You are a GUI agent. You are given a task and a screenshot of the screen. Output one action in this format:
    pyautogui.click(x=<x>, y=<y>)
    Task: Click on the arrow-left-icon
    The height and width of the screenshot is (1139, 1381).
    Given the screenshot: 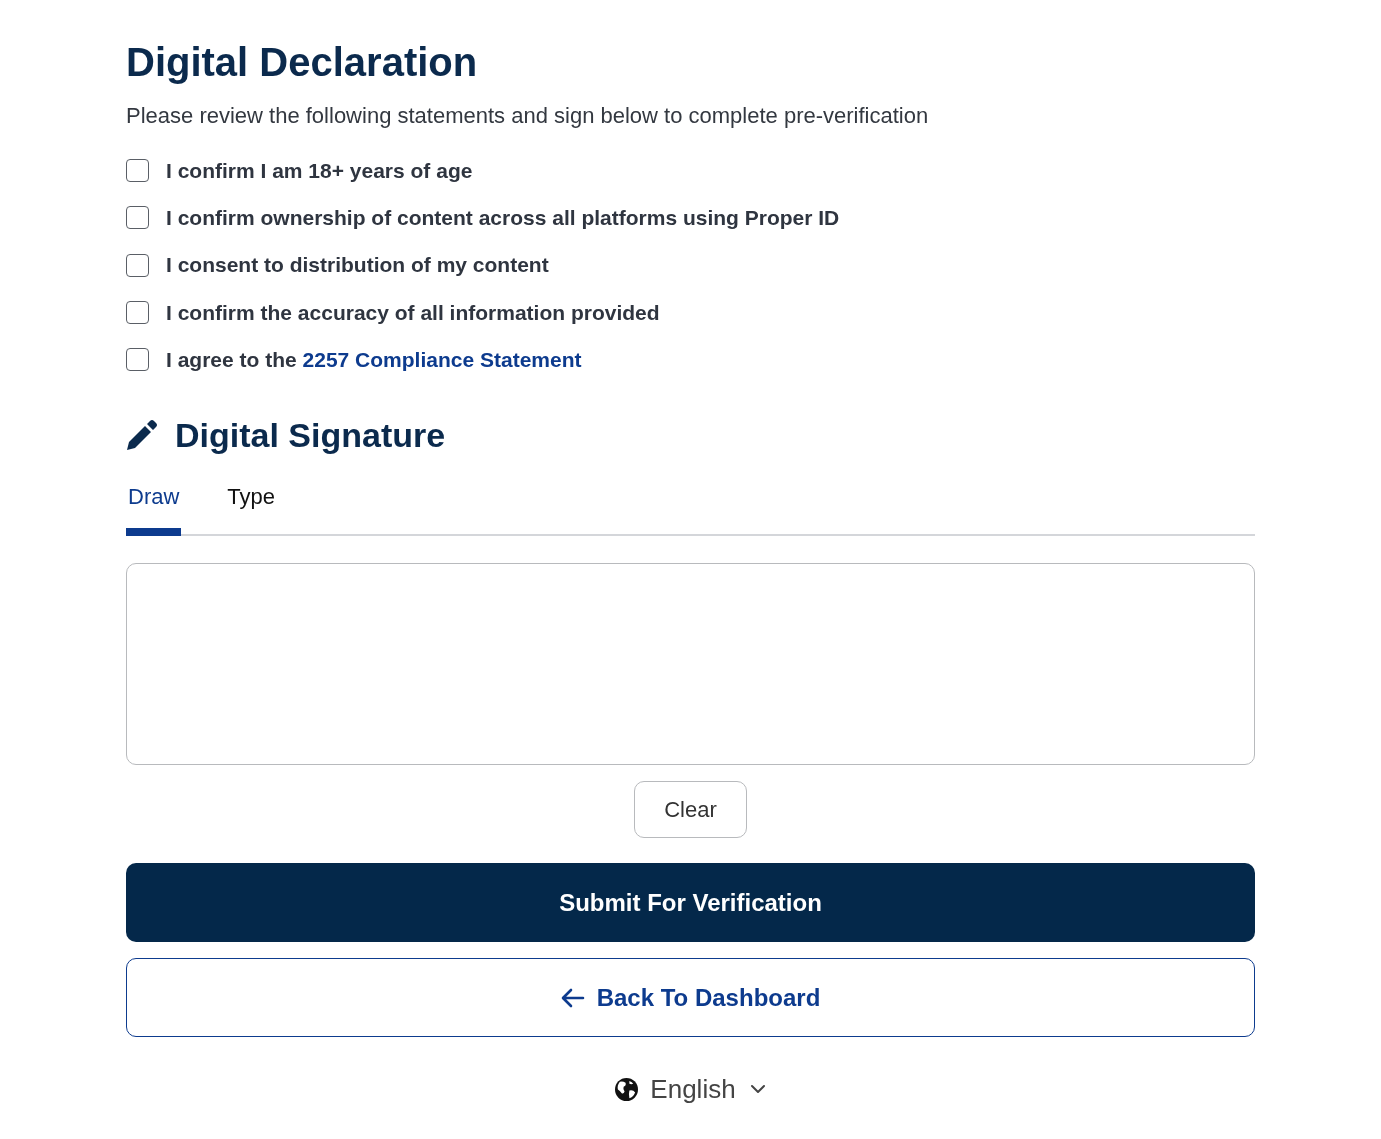 What is the action you would take?
    pyautogui.click(x=572, y=998)
    